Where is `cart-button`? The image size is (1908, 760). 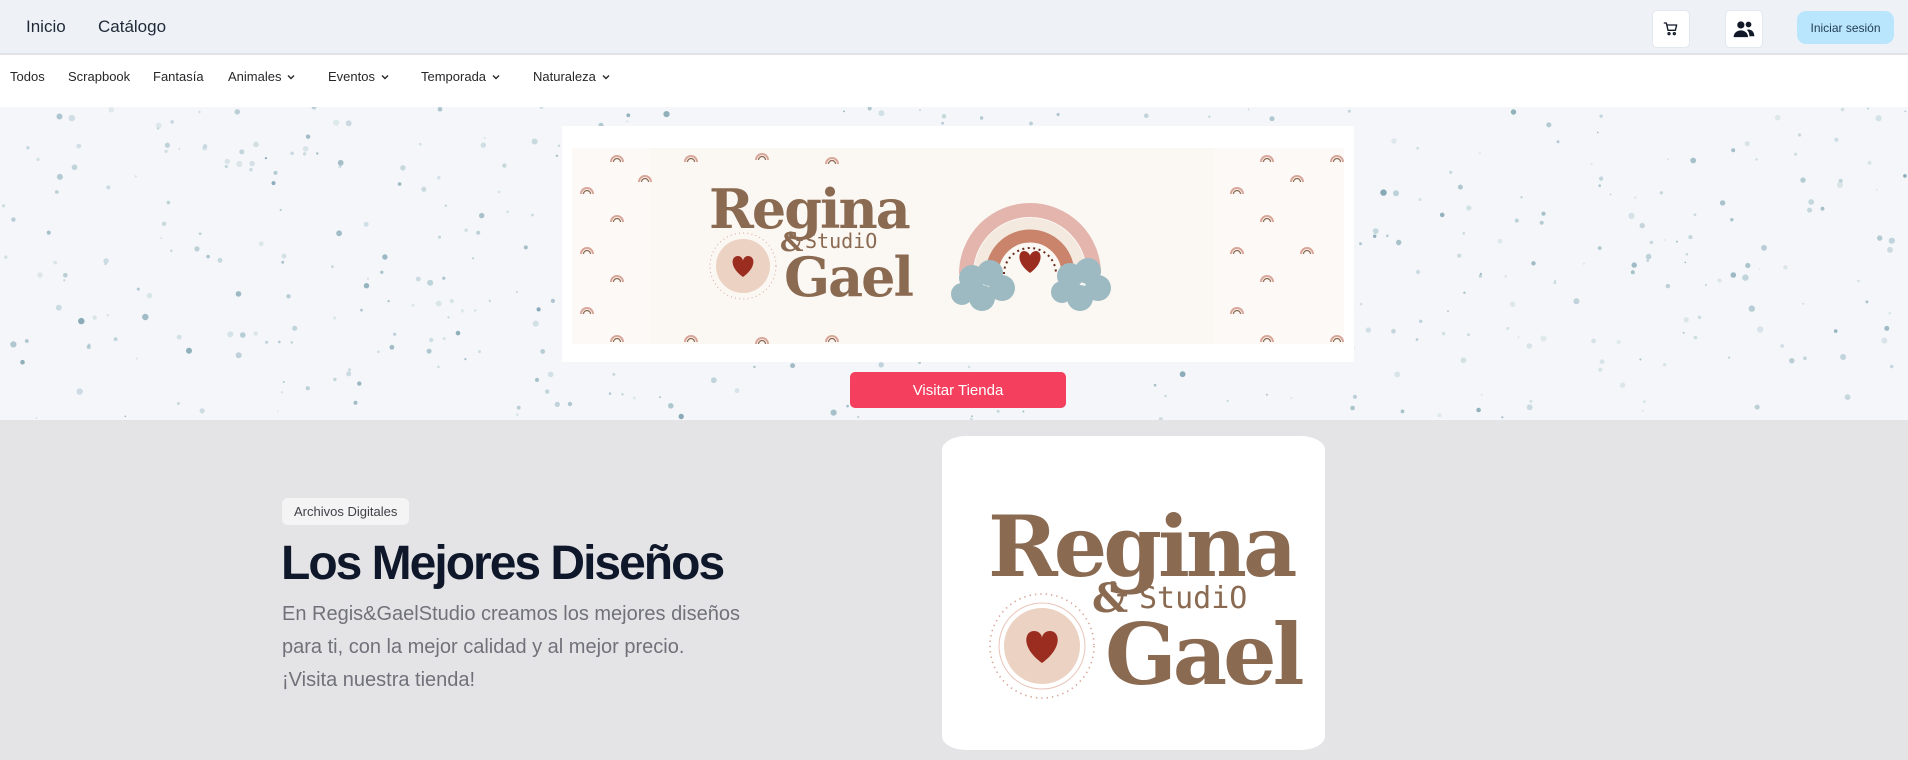 cart-button is located at coordinates (1671, 29).